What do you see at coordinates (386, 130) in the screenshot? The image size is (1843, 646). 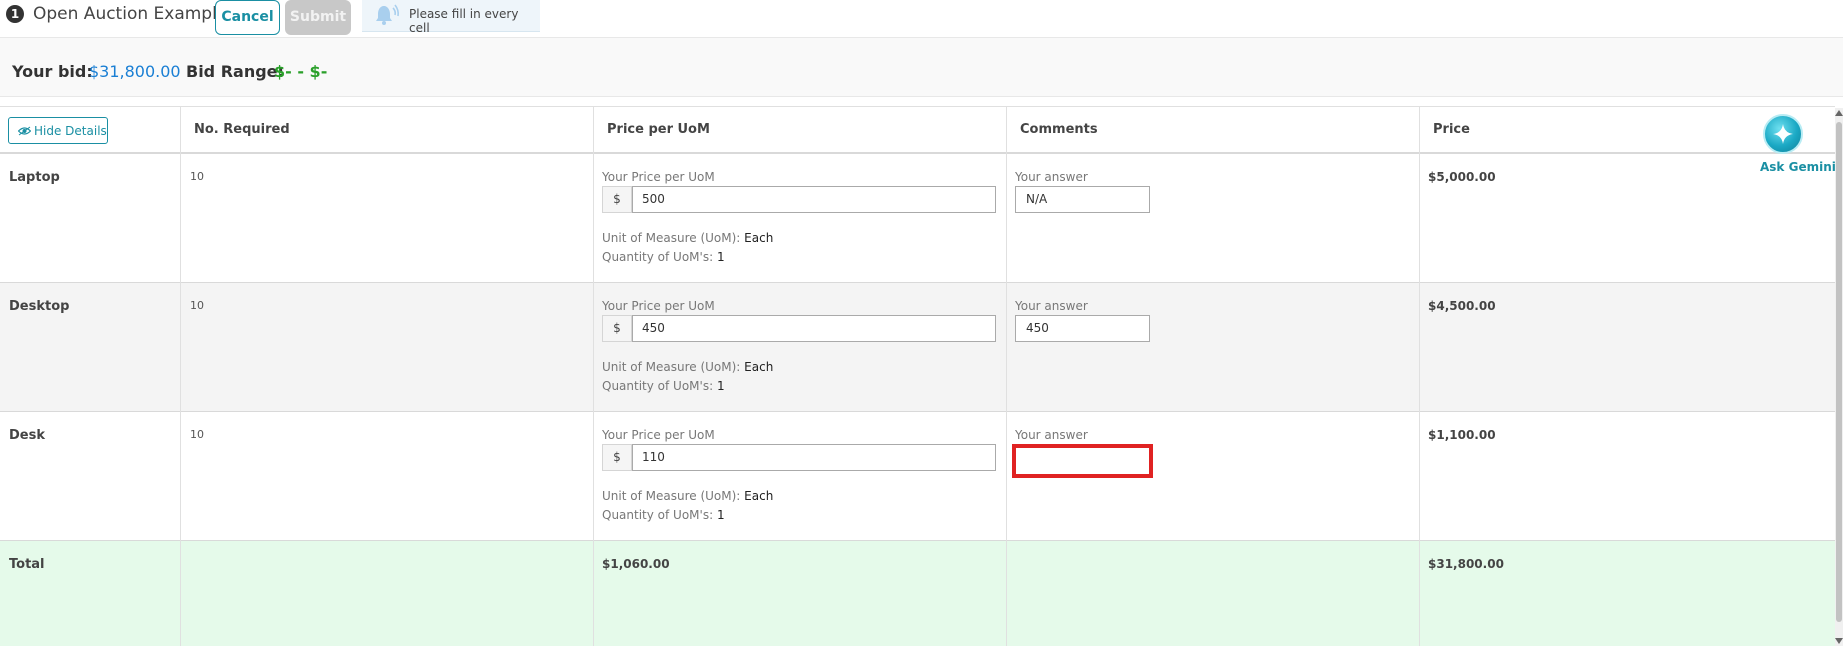 I see `header-cell-no-required: No. Required` at bounding box center [386, 130].